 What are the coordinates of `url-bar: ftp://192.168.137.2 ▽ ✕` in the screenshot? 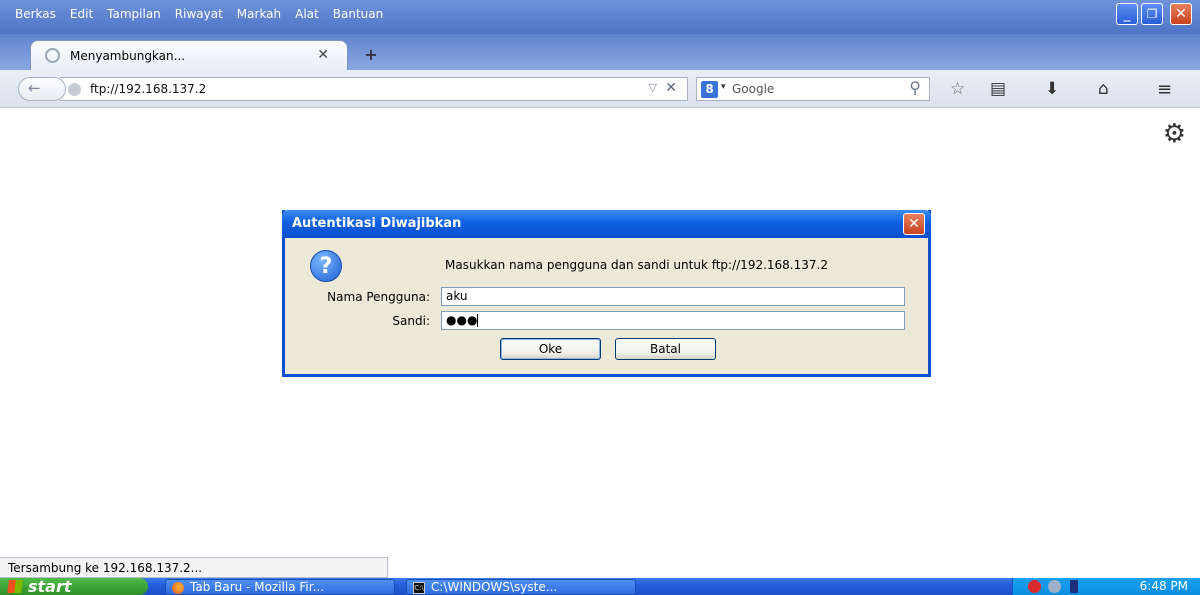 It's located at (374, 89).